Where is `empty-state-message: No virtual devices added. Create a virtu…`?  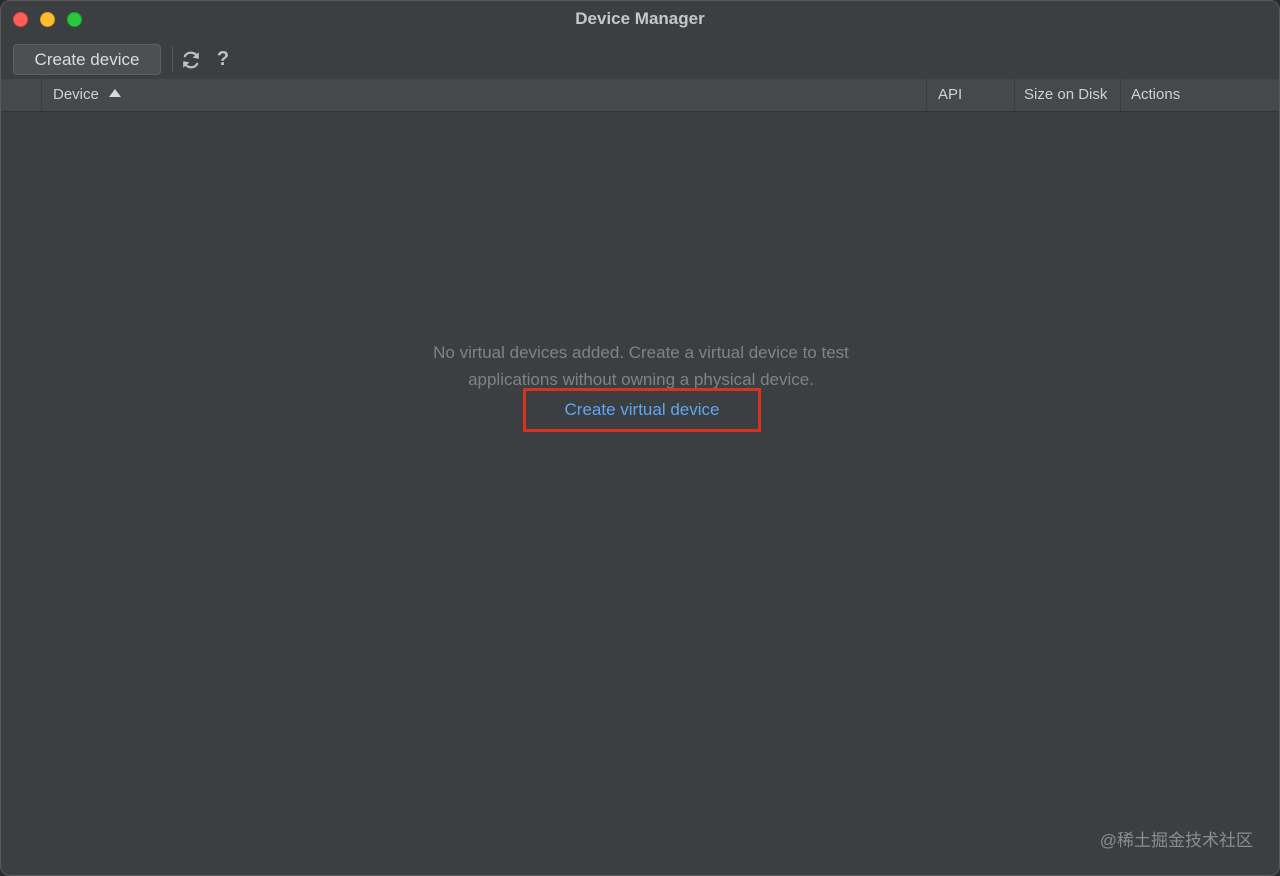 empty-state-message: No virtual devices added. Create a virtu… is located at coordinates (641, 366).